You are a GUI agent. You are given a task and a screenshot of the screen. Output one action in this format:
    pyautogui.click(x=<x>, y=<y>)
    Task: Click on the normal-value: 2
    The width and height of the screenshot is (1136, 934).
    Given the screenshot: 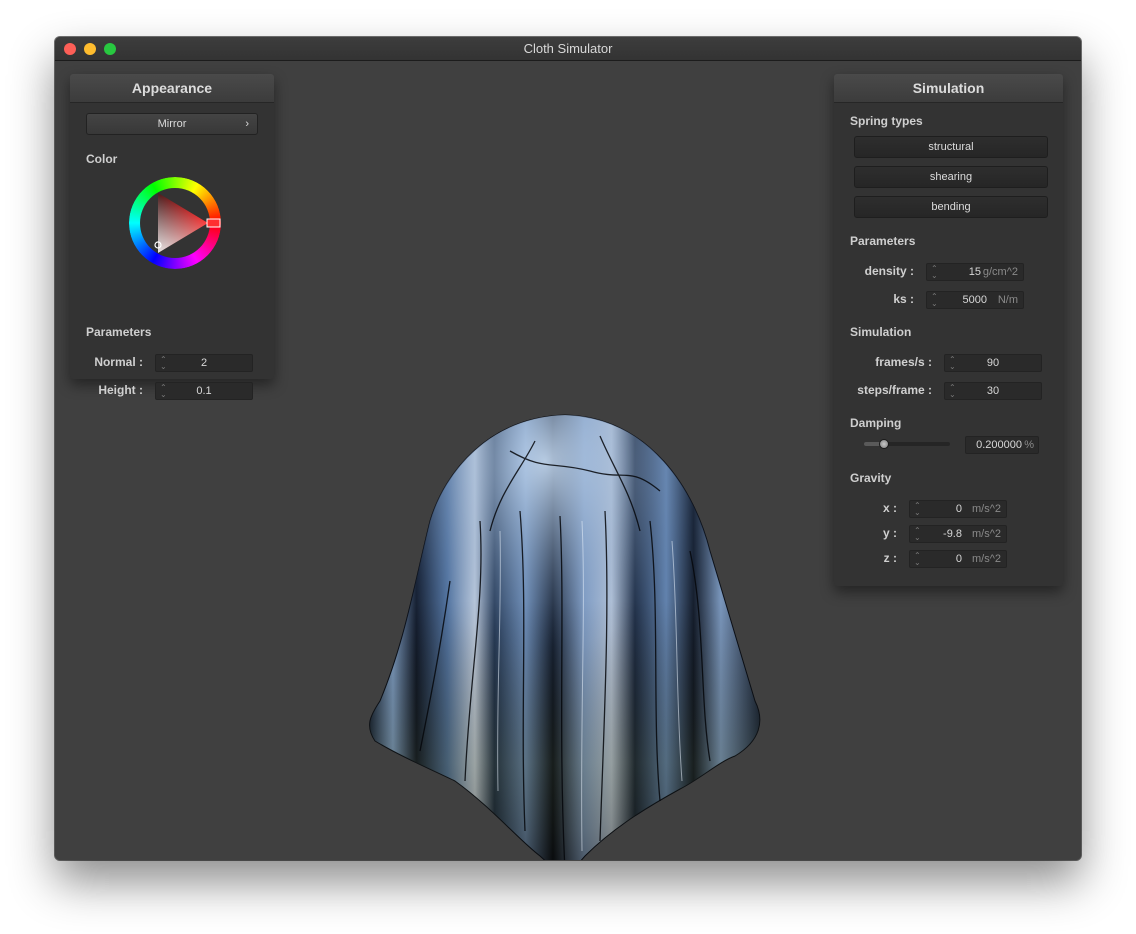 What is the action you would take?
    pyautogui.click(x=204, y=363)
    